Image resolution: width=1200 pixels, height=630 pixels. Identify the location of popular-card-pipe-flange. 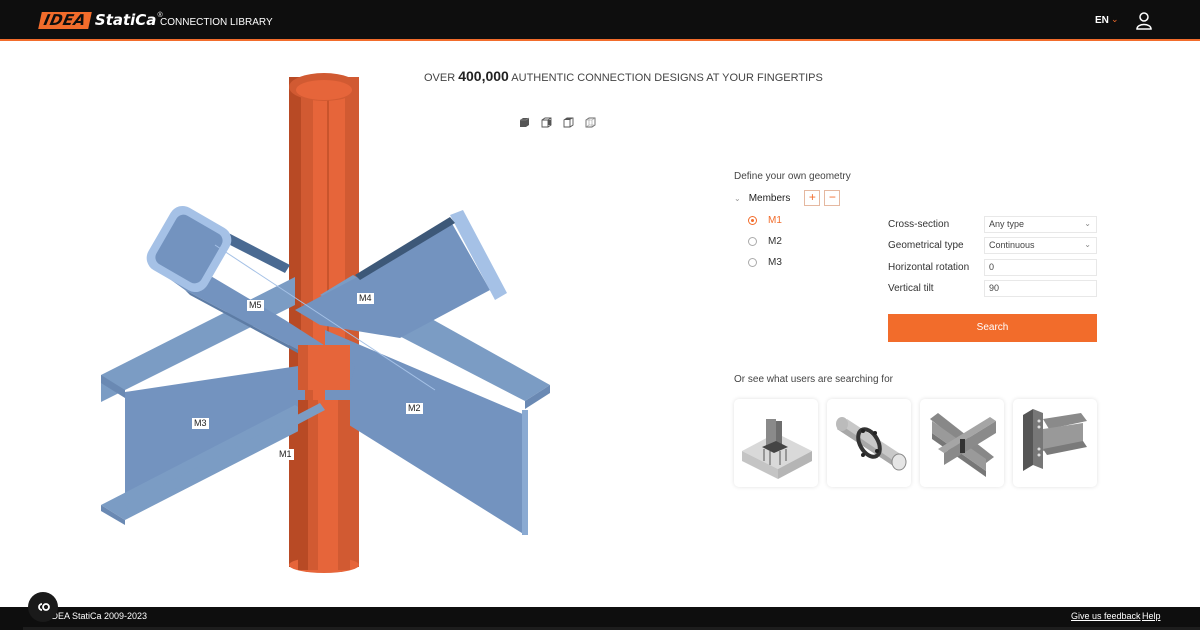
(869, 443).